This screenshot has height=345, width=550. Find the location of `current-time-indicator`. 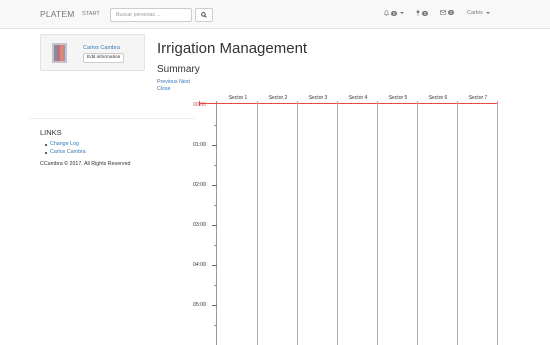

current-time-indicator is located at coordinates (348, 103).